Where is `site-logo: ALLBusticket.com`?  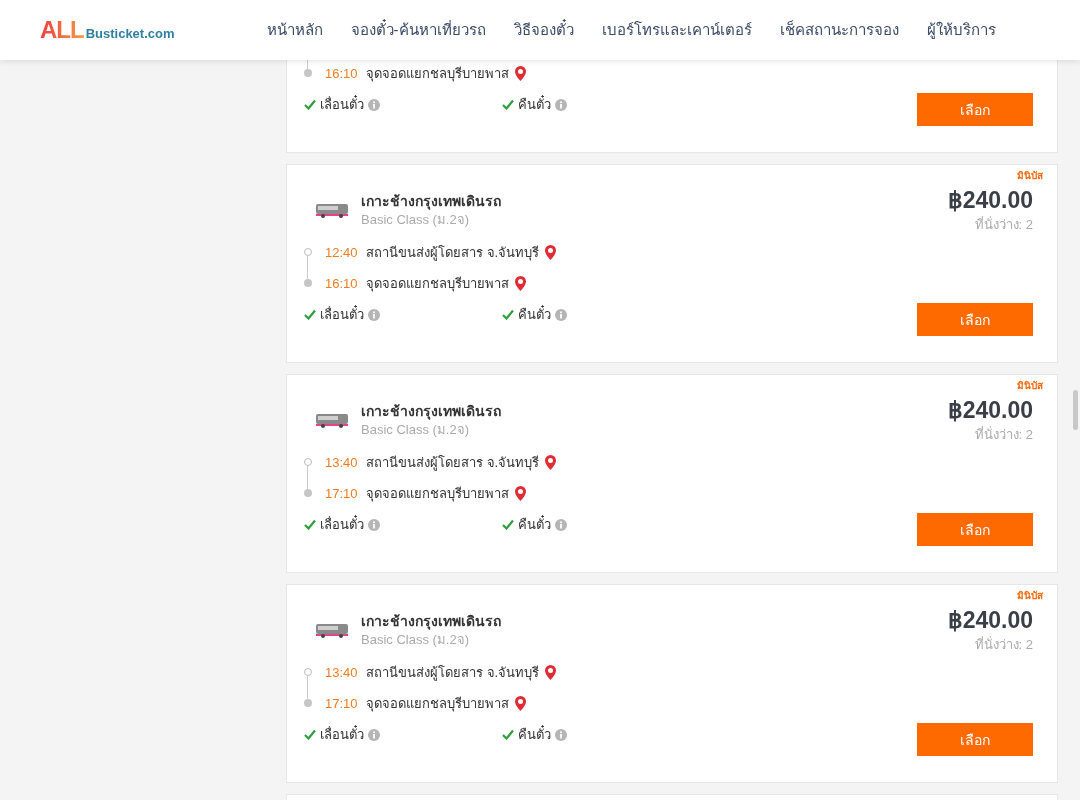
site-logo: ALLBusticket.com is located at coordinates (107, 30).